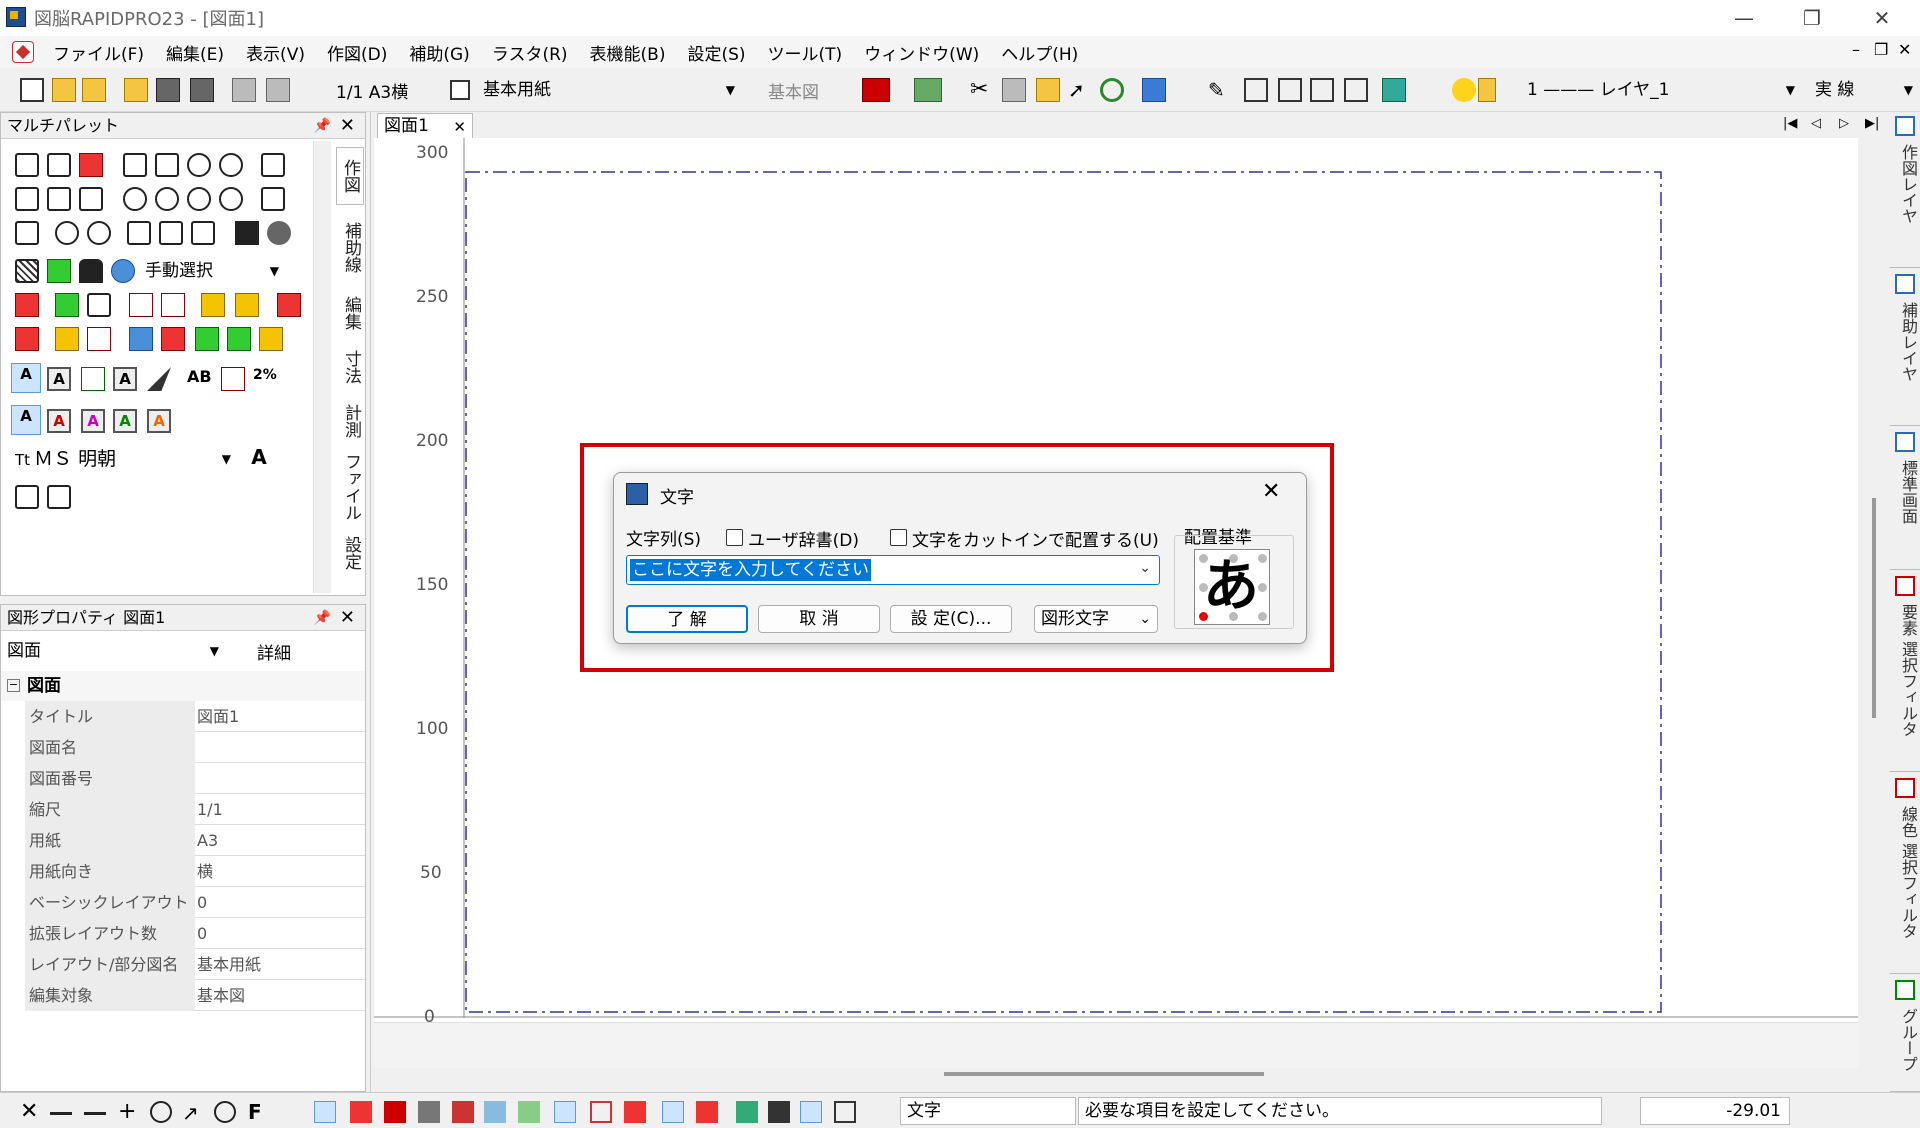 Image resolution: width=1920 pixels, height=1128 pixels. What do you see at coordinates (779, 1112) in the screenshot?
I see `edit-mode-2-icon` at bounding box center [779, 1112].